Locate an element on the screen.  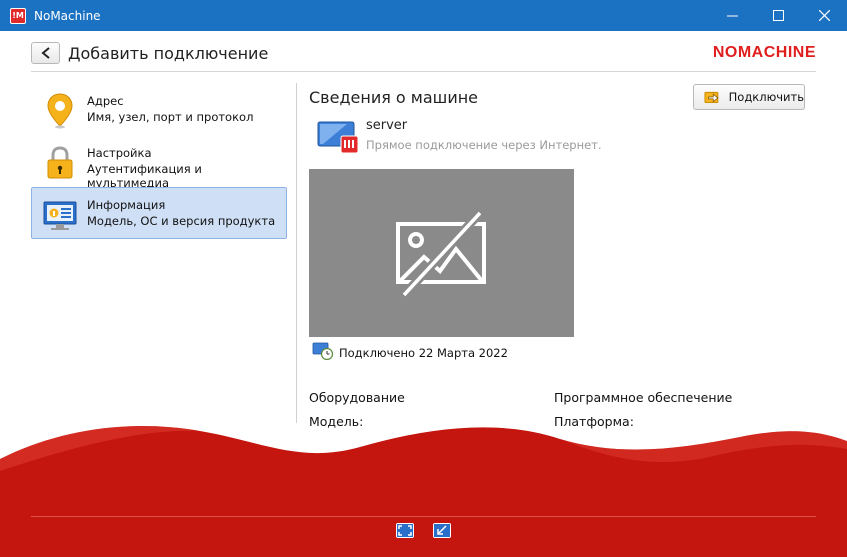
sidebar-item-subtitle: Имя, узел, порт и протокол is located at coordinates (170, 117).